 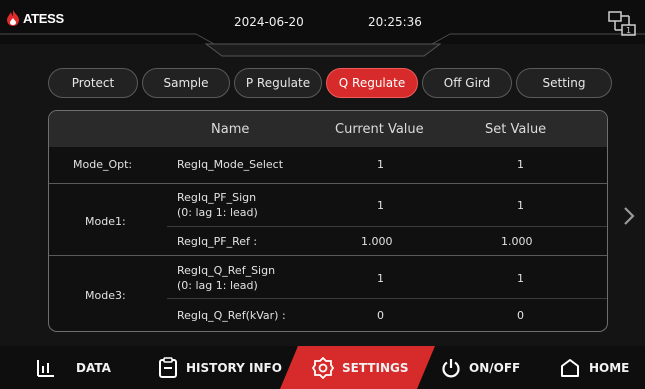 I want to click on header-decoration, so click(x=322, y=45).